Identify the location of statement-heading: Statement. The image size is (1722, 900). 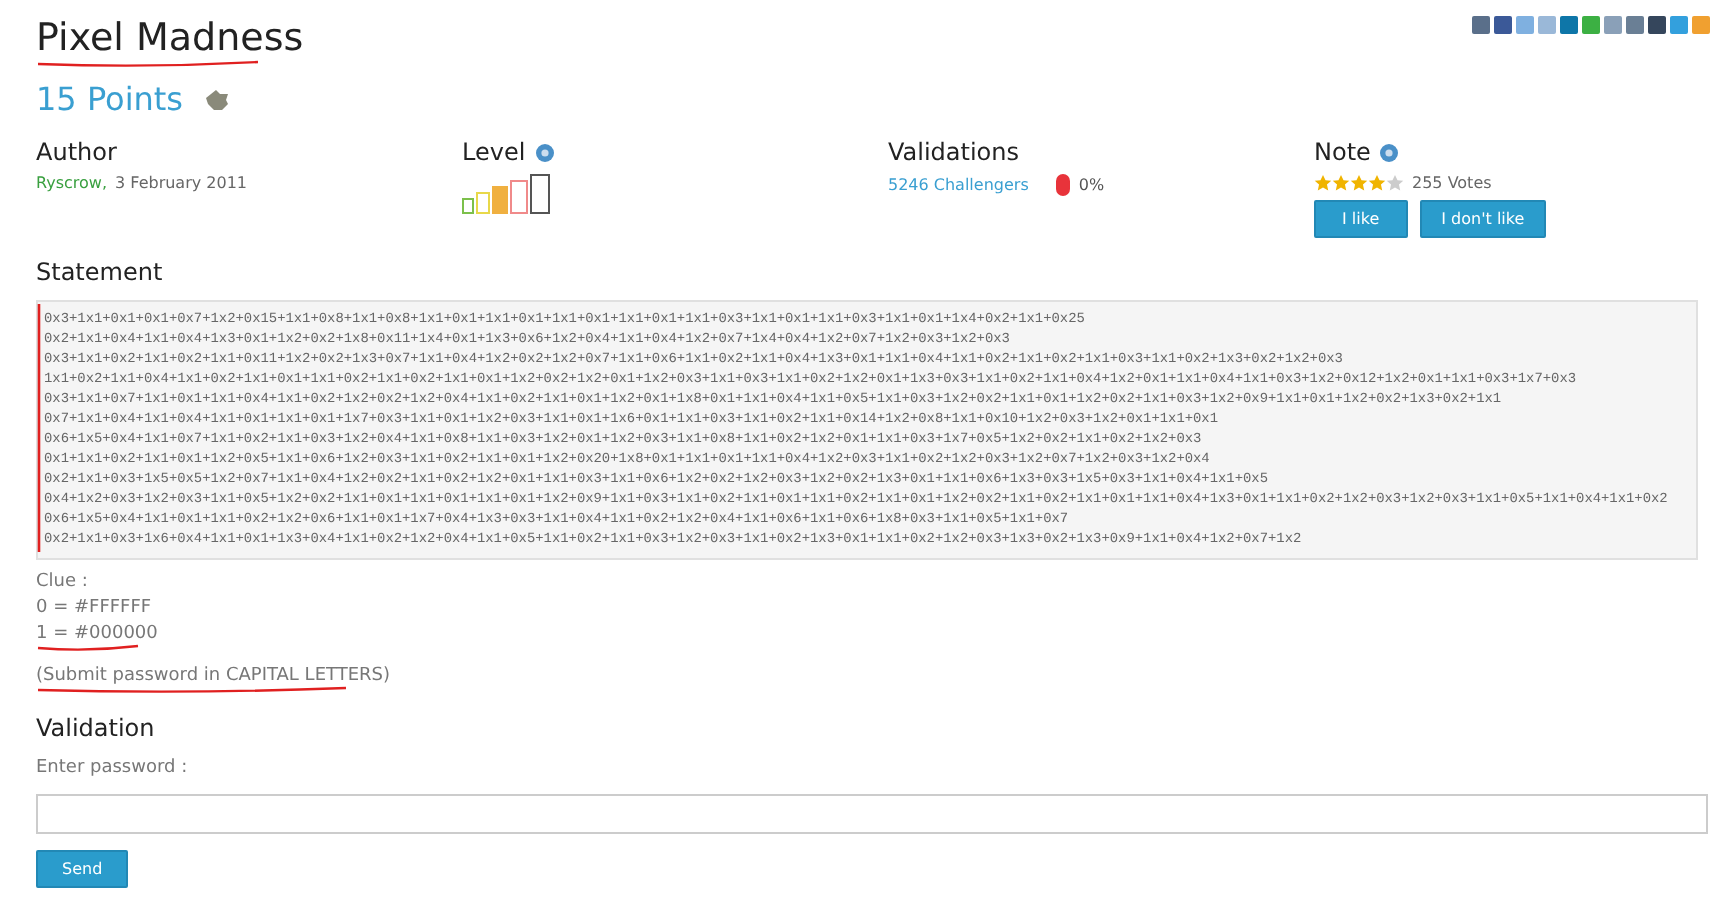
(100, 272).